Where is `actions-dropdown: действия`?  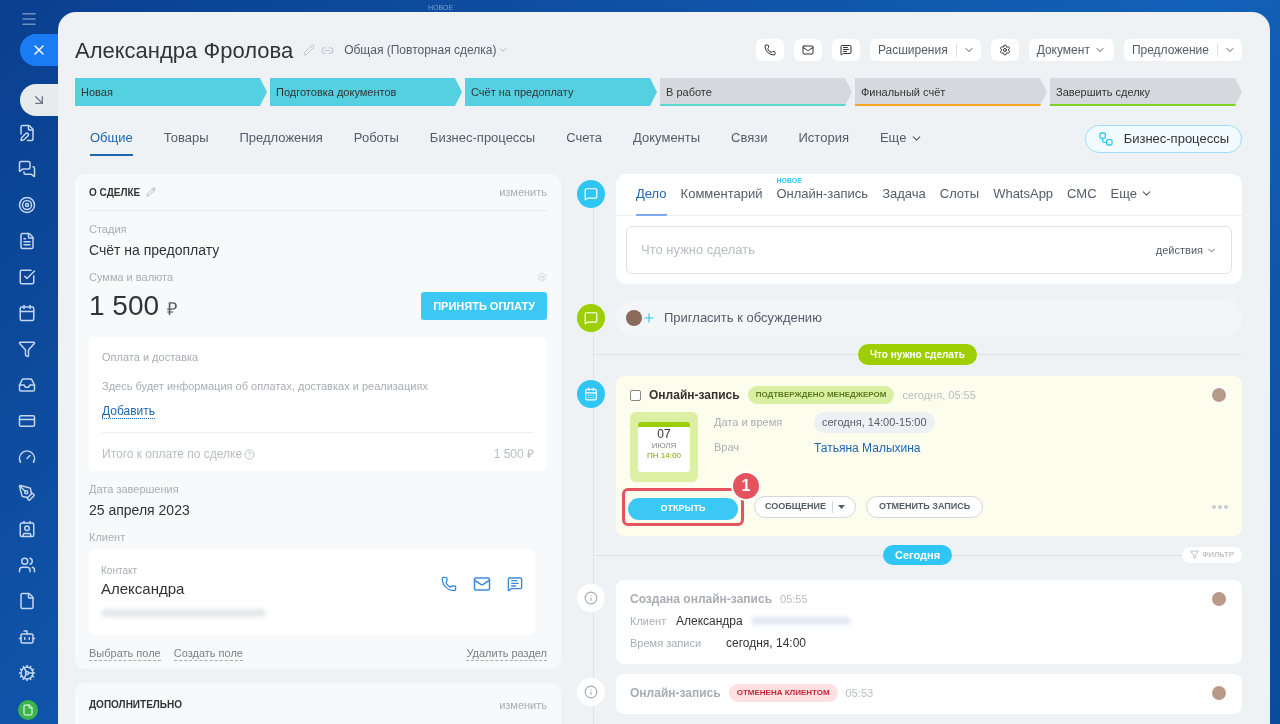
actions-dropdown: действия is located at coordinates (1186, 250).